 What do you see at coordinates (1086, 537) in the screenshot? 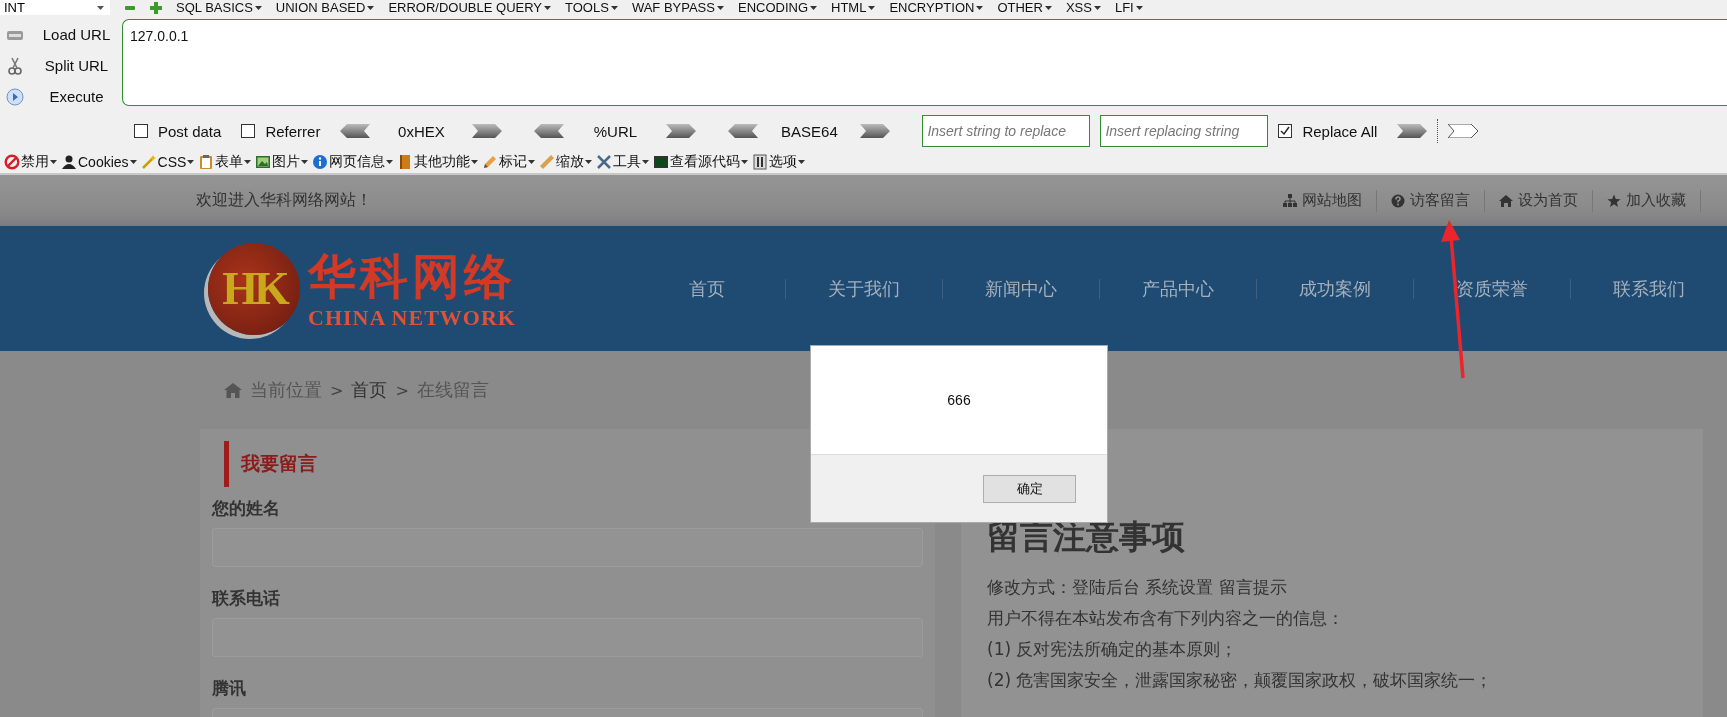
I see `notice-title: 留言注意事项` at bounding box center [1086, 537].